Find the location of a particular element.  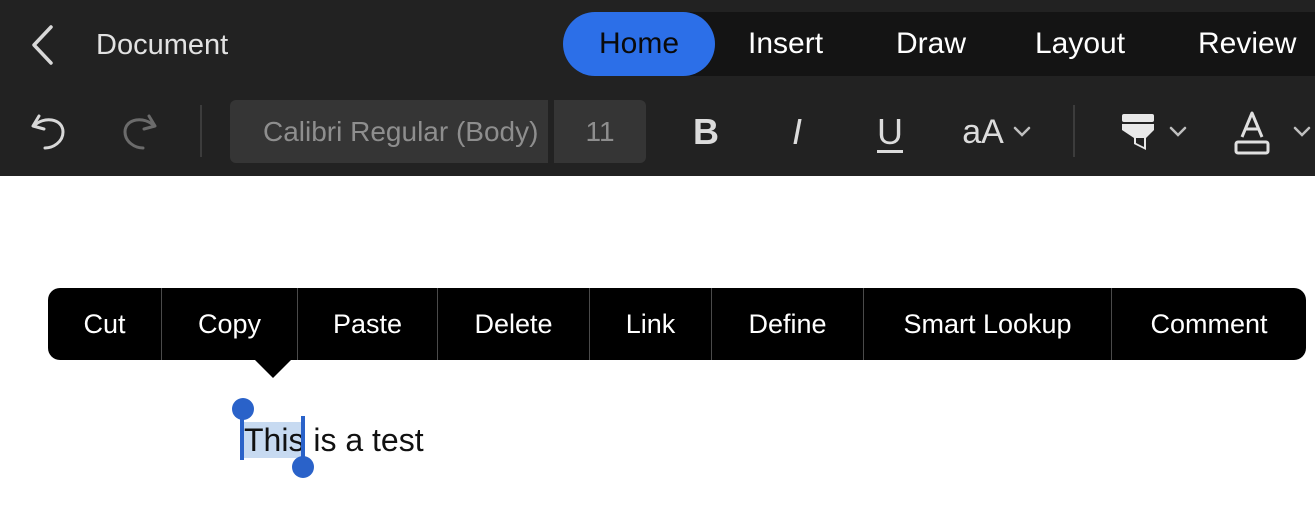

font-color-button is located at coordinates (1273, 132).